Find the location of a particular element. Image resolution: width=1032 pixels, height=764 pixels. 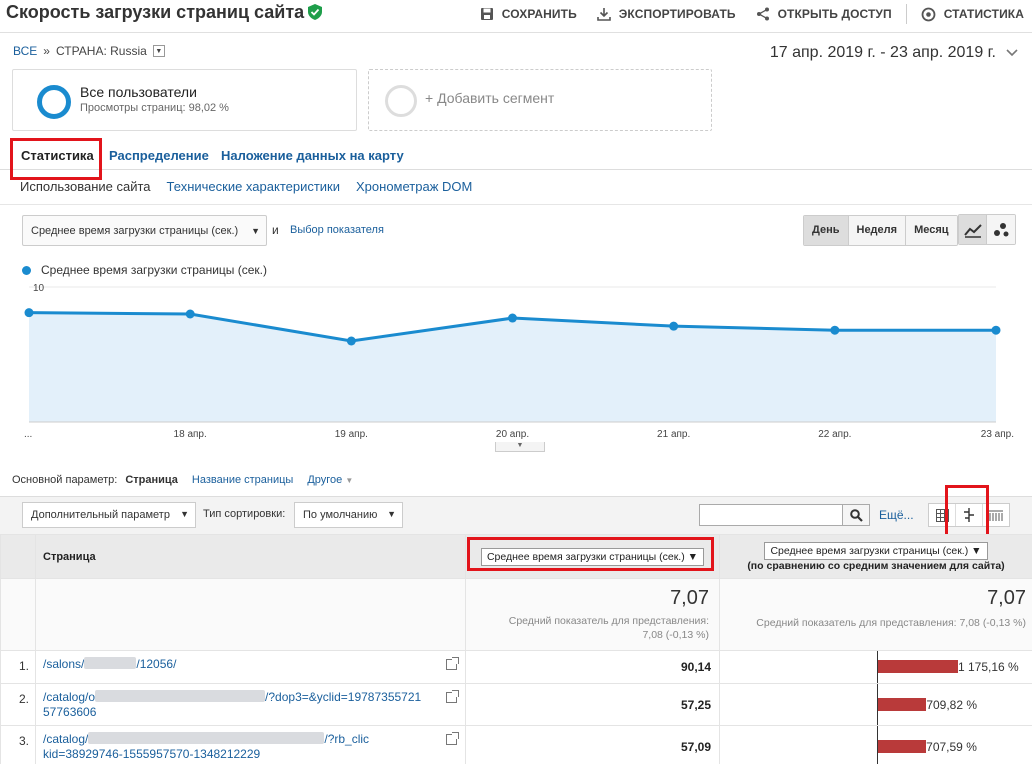

metric-select-value: Среднее время загрузки страницы (сек.) is located at coordinates (135, 231).